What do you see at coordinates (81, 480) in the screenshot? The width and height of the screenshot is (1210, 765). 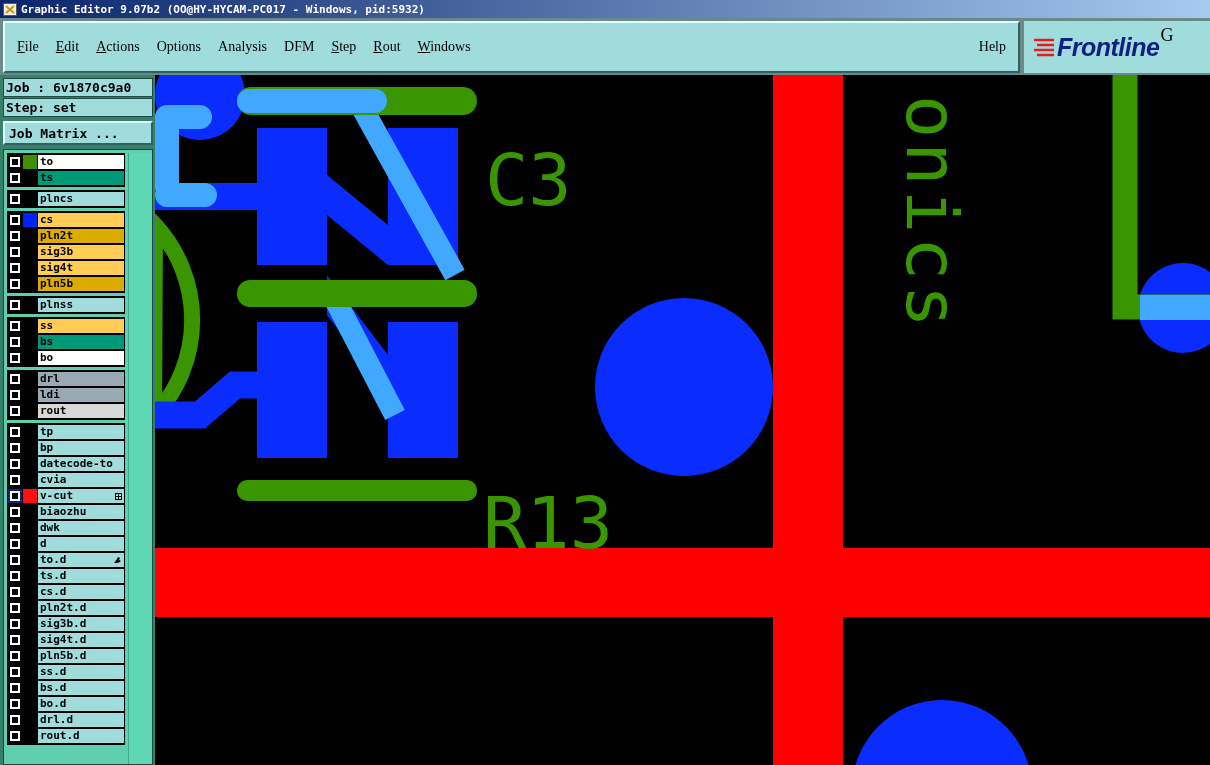 I see `layer-name: cvia` at bounding box center [81, 480].